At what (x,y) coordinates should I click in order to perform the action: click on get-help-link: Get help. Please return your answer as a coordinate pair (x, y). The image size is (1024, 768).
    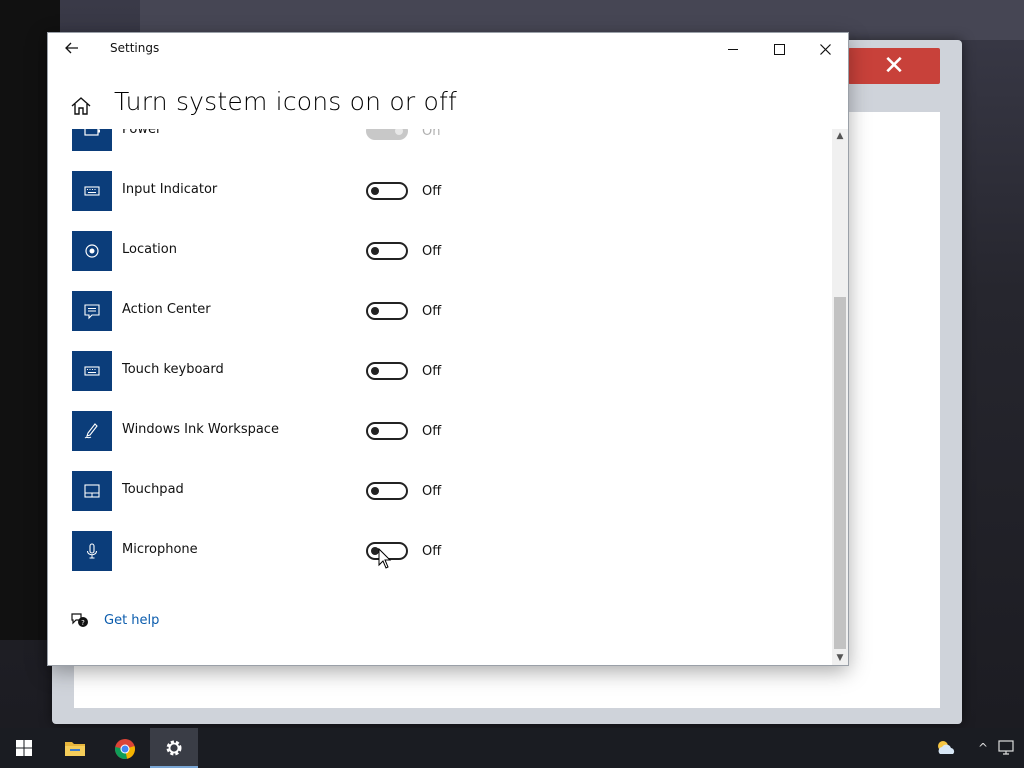
    Looking at the image, I should click on (131, 620).